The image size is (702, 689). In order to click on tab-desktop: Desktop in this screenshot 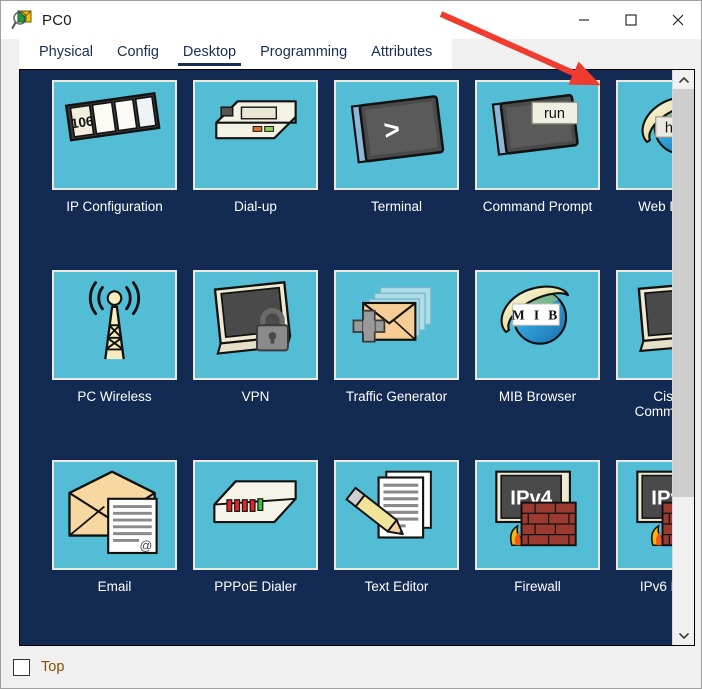, I will do `click(209, 52)`.